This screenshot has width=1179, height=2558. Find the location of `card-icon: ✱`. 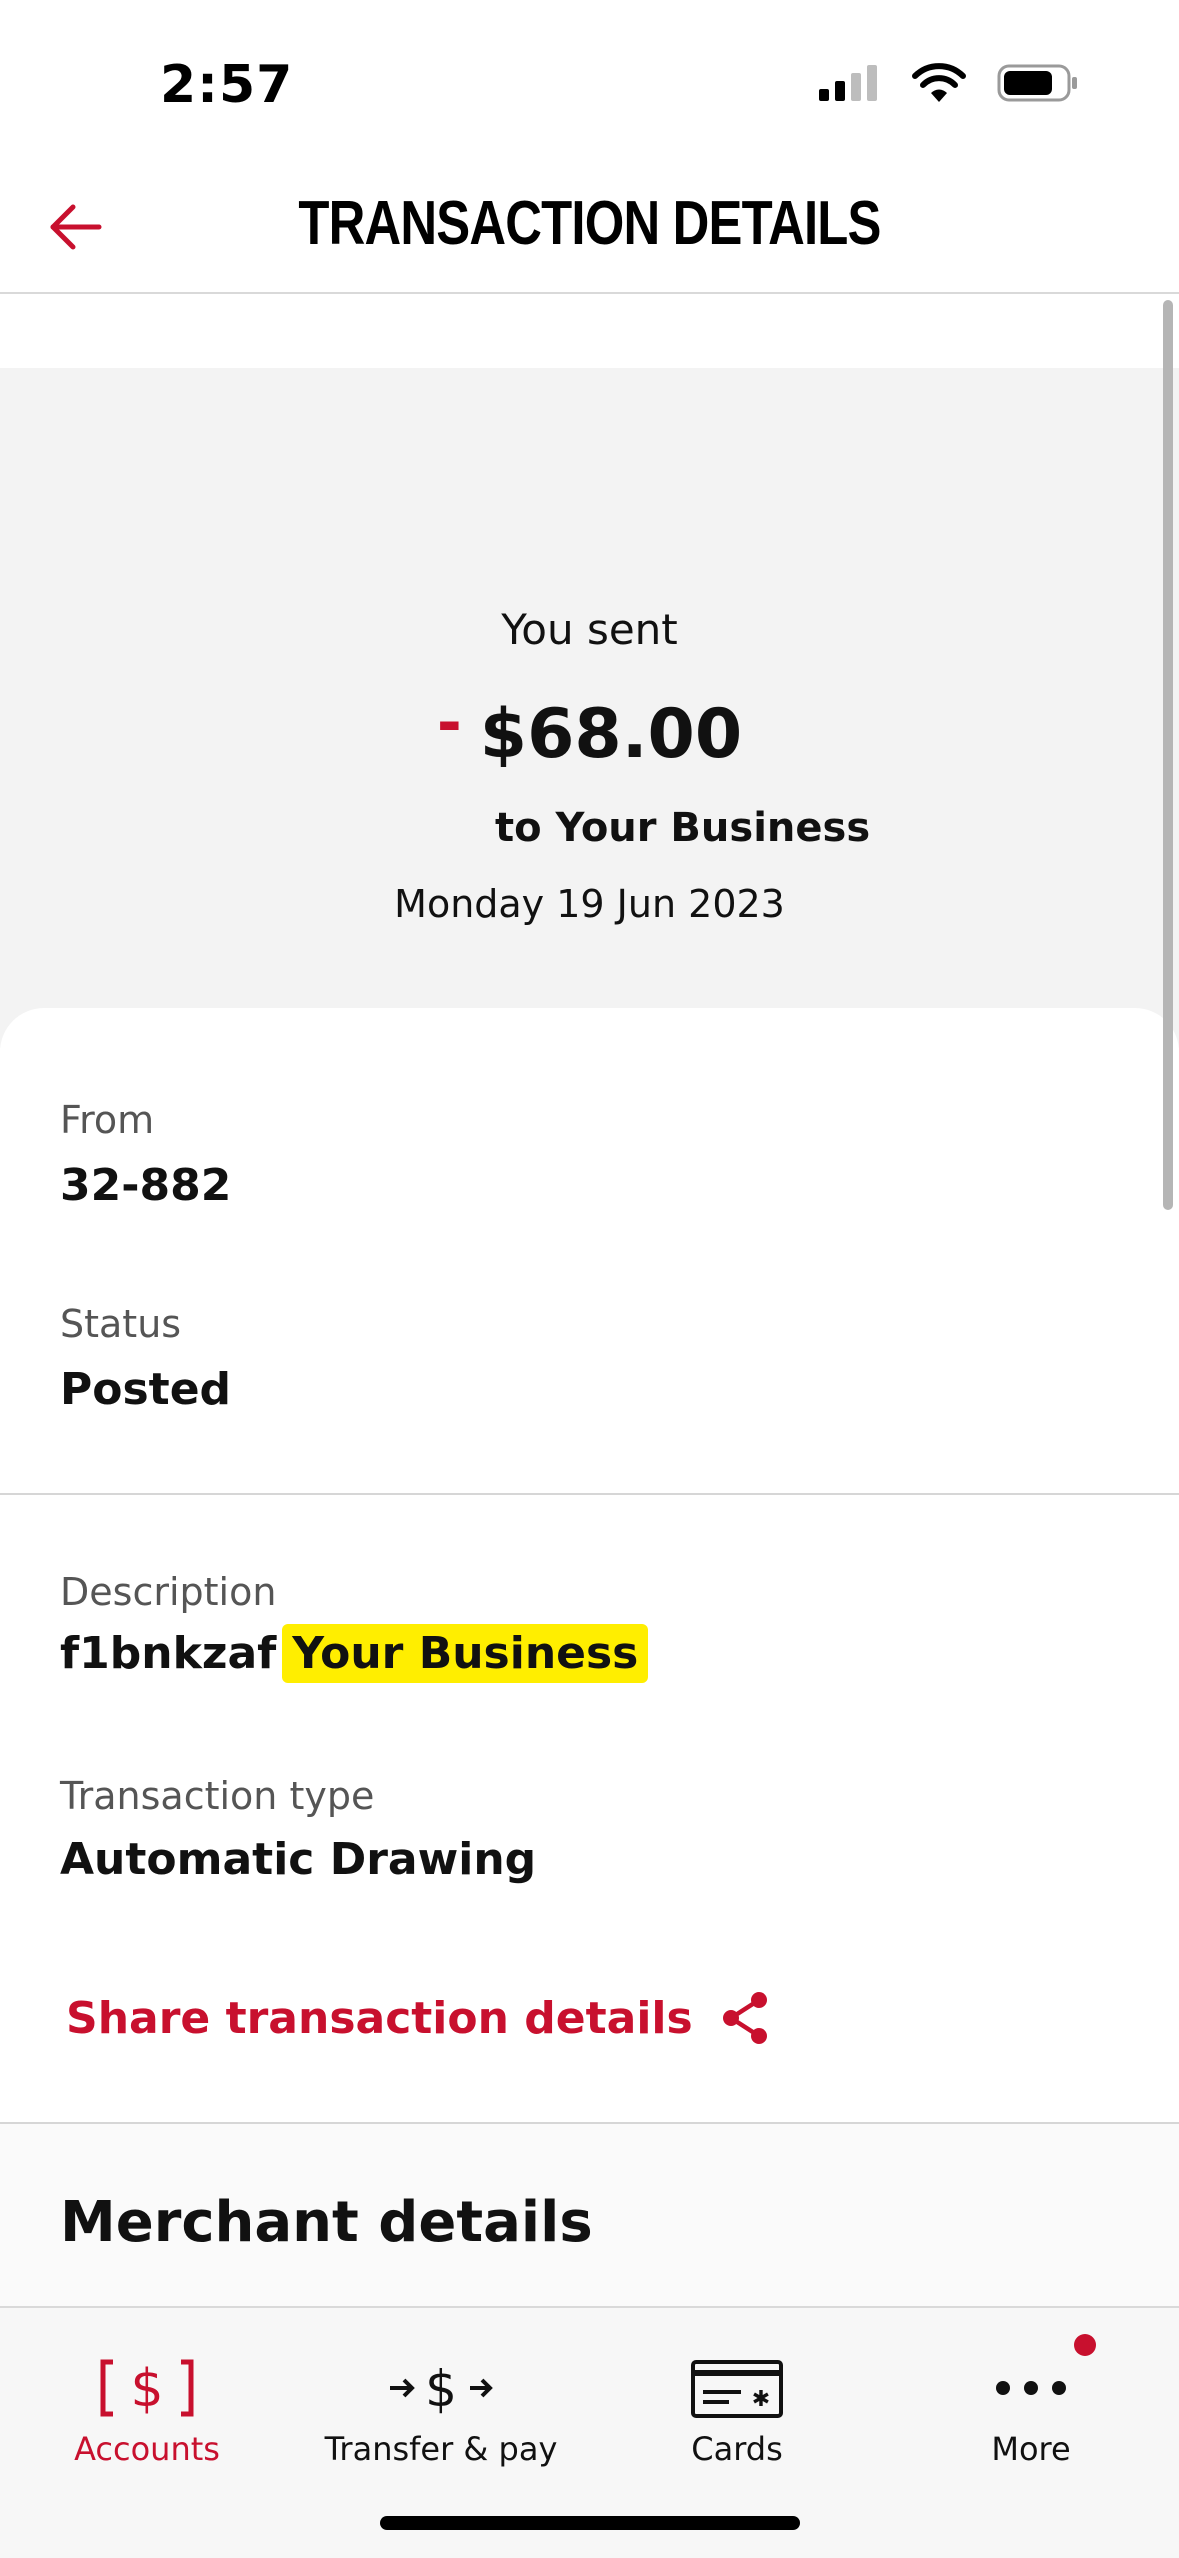

card-icon: ✱ is located at coordinates (737, 2389).